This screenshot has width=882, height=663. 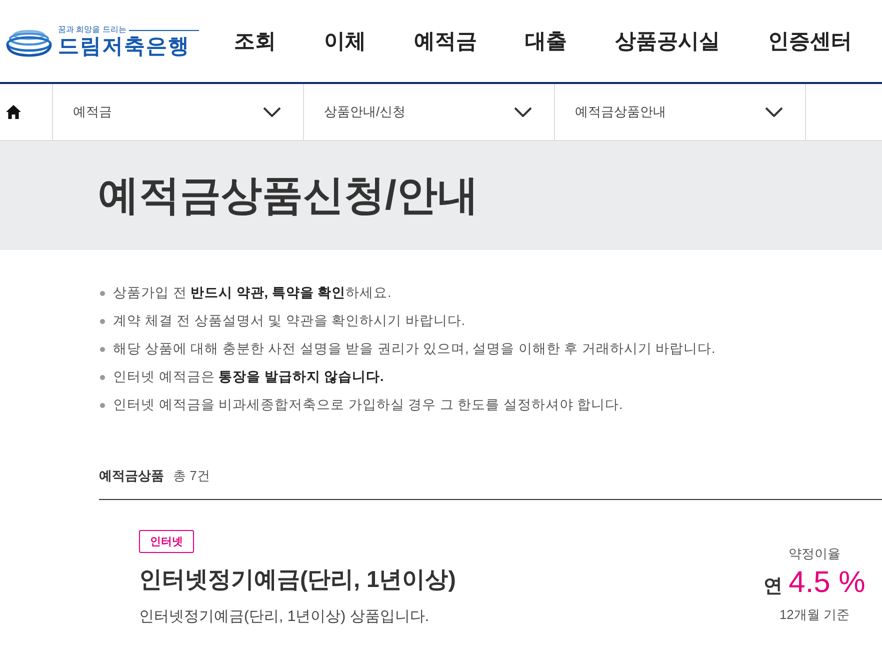 What do you see at coordinates (92, 30) in the screenshot?
I see `logo-tagline: 꿈과 희망을 드리는` at bounding box center [92, 30].